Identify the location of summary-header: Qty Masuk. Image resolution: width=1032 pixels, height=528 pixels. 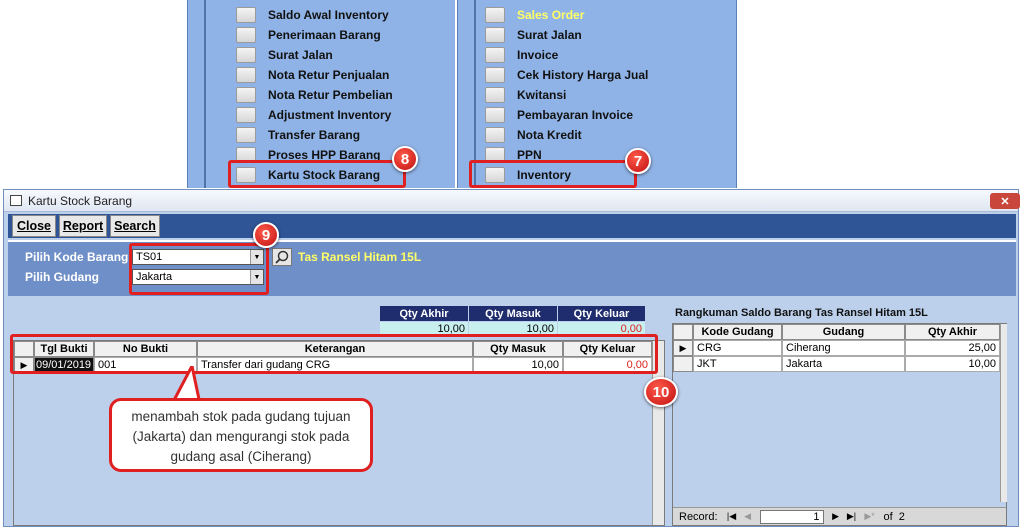
(513, 313).